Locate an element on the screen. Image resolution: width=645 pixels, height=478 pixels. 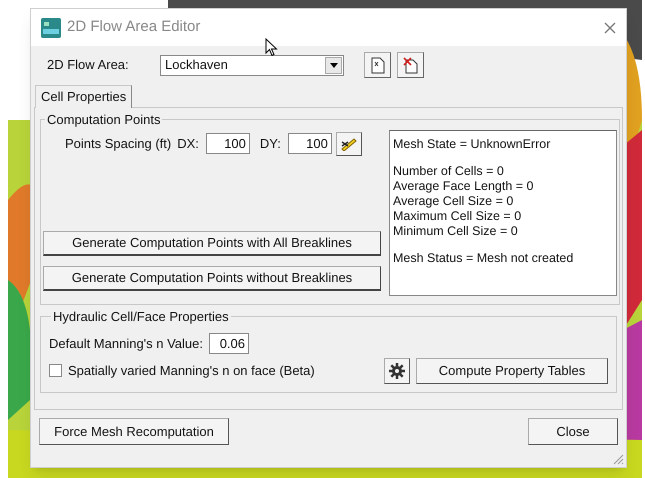
pencil-icon is located at coordinates (349, 143).